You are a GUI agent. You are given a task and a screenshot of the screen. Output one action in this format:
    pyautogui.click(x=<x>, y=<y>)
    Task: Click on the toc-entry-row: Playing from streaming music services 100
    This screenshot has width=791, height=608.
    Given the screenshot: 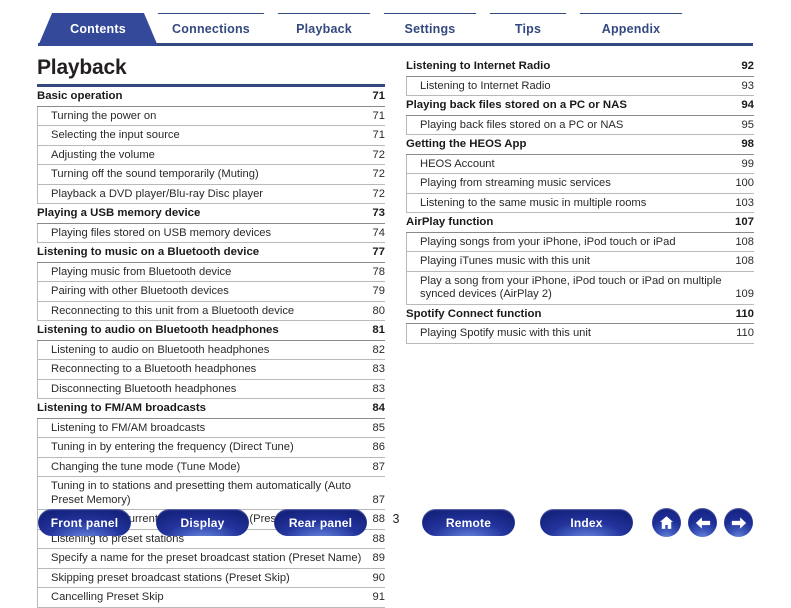 What is the action you would take?
    pyautogui.click(x=580, y=184)
    